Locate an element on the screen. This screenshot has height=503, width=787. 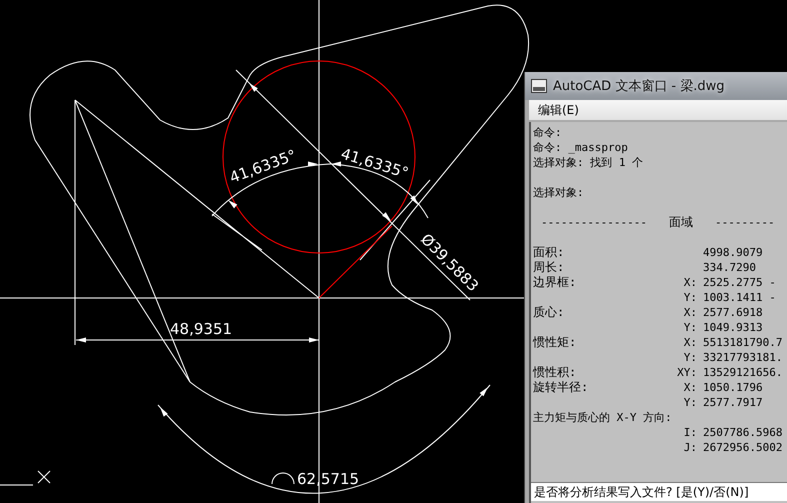
arc-symbol-icon is located at coordinates (283, 478).